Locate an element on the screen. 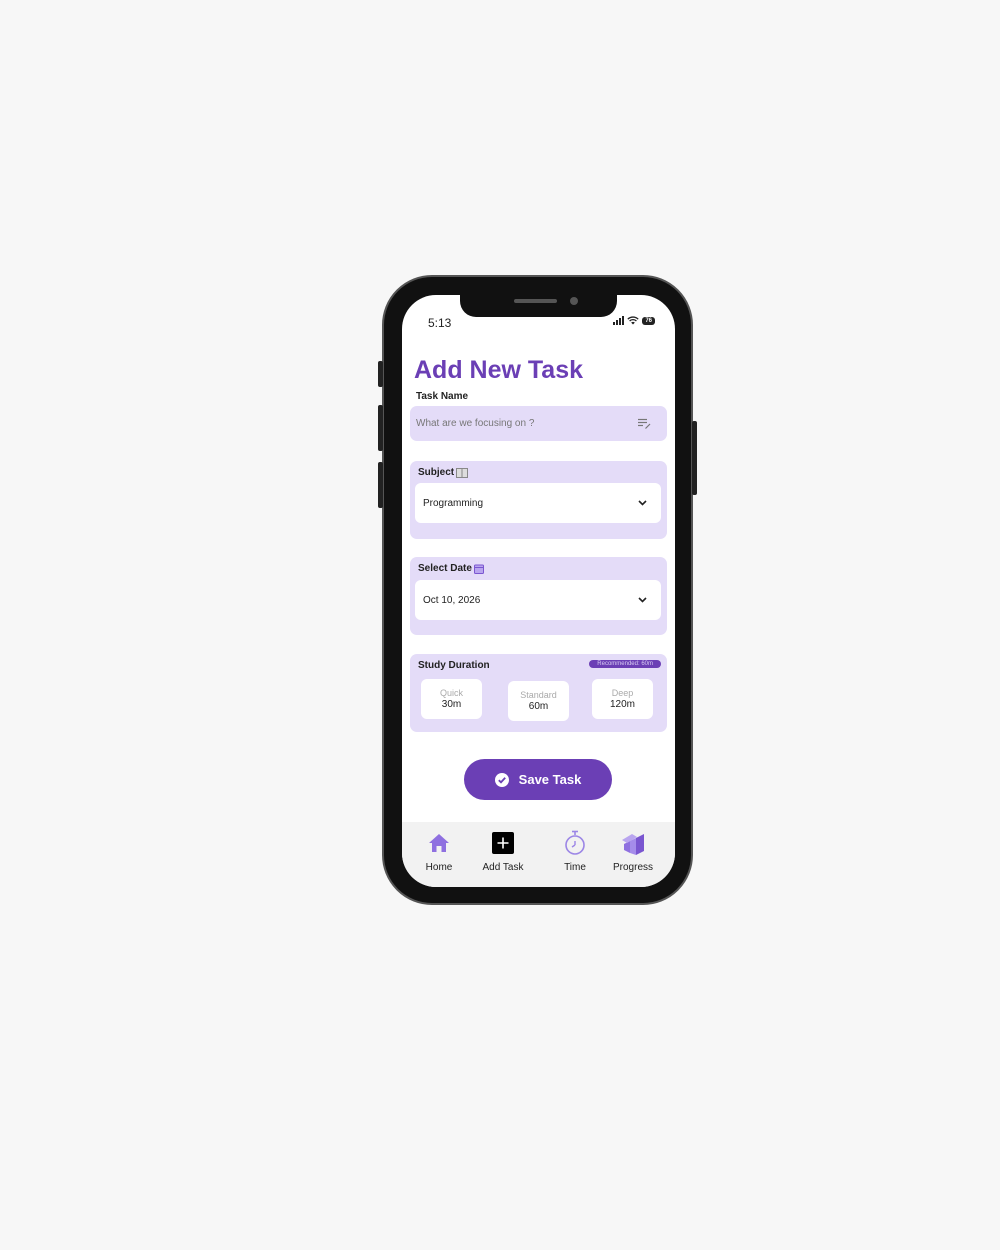  nav-item-time: Time is located at coordinates (575, 851).